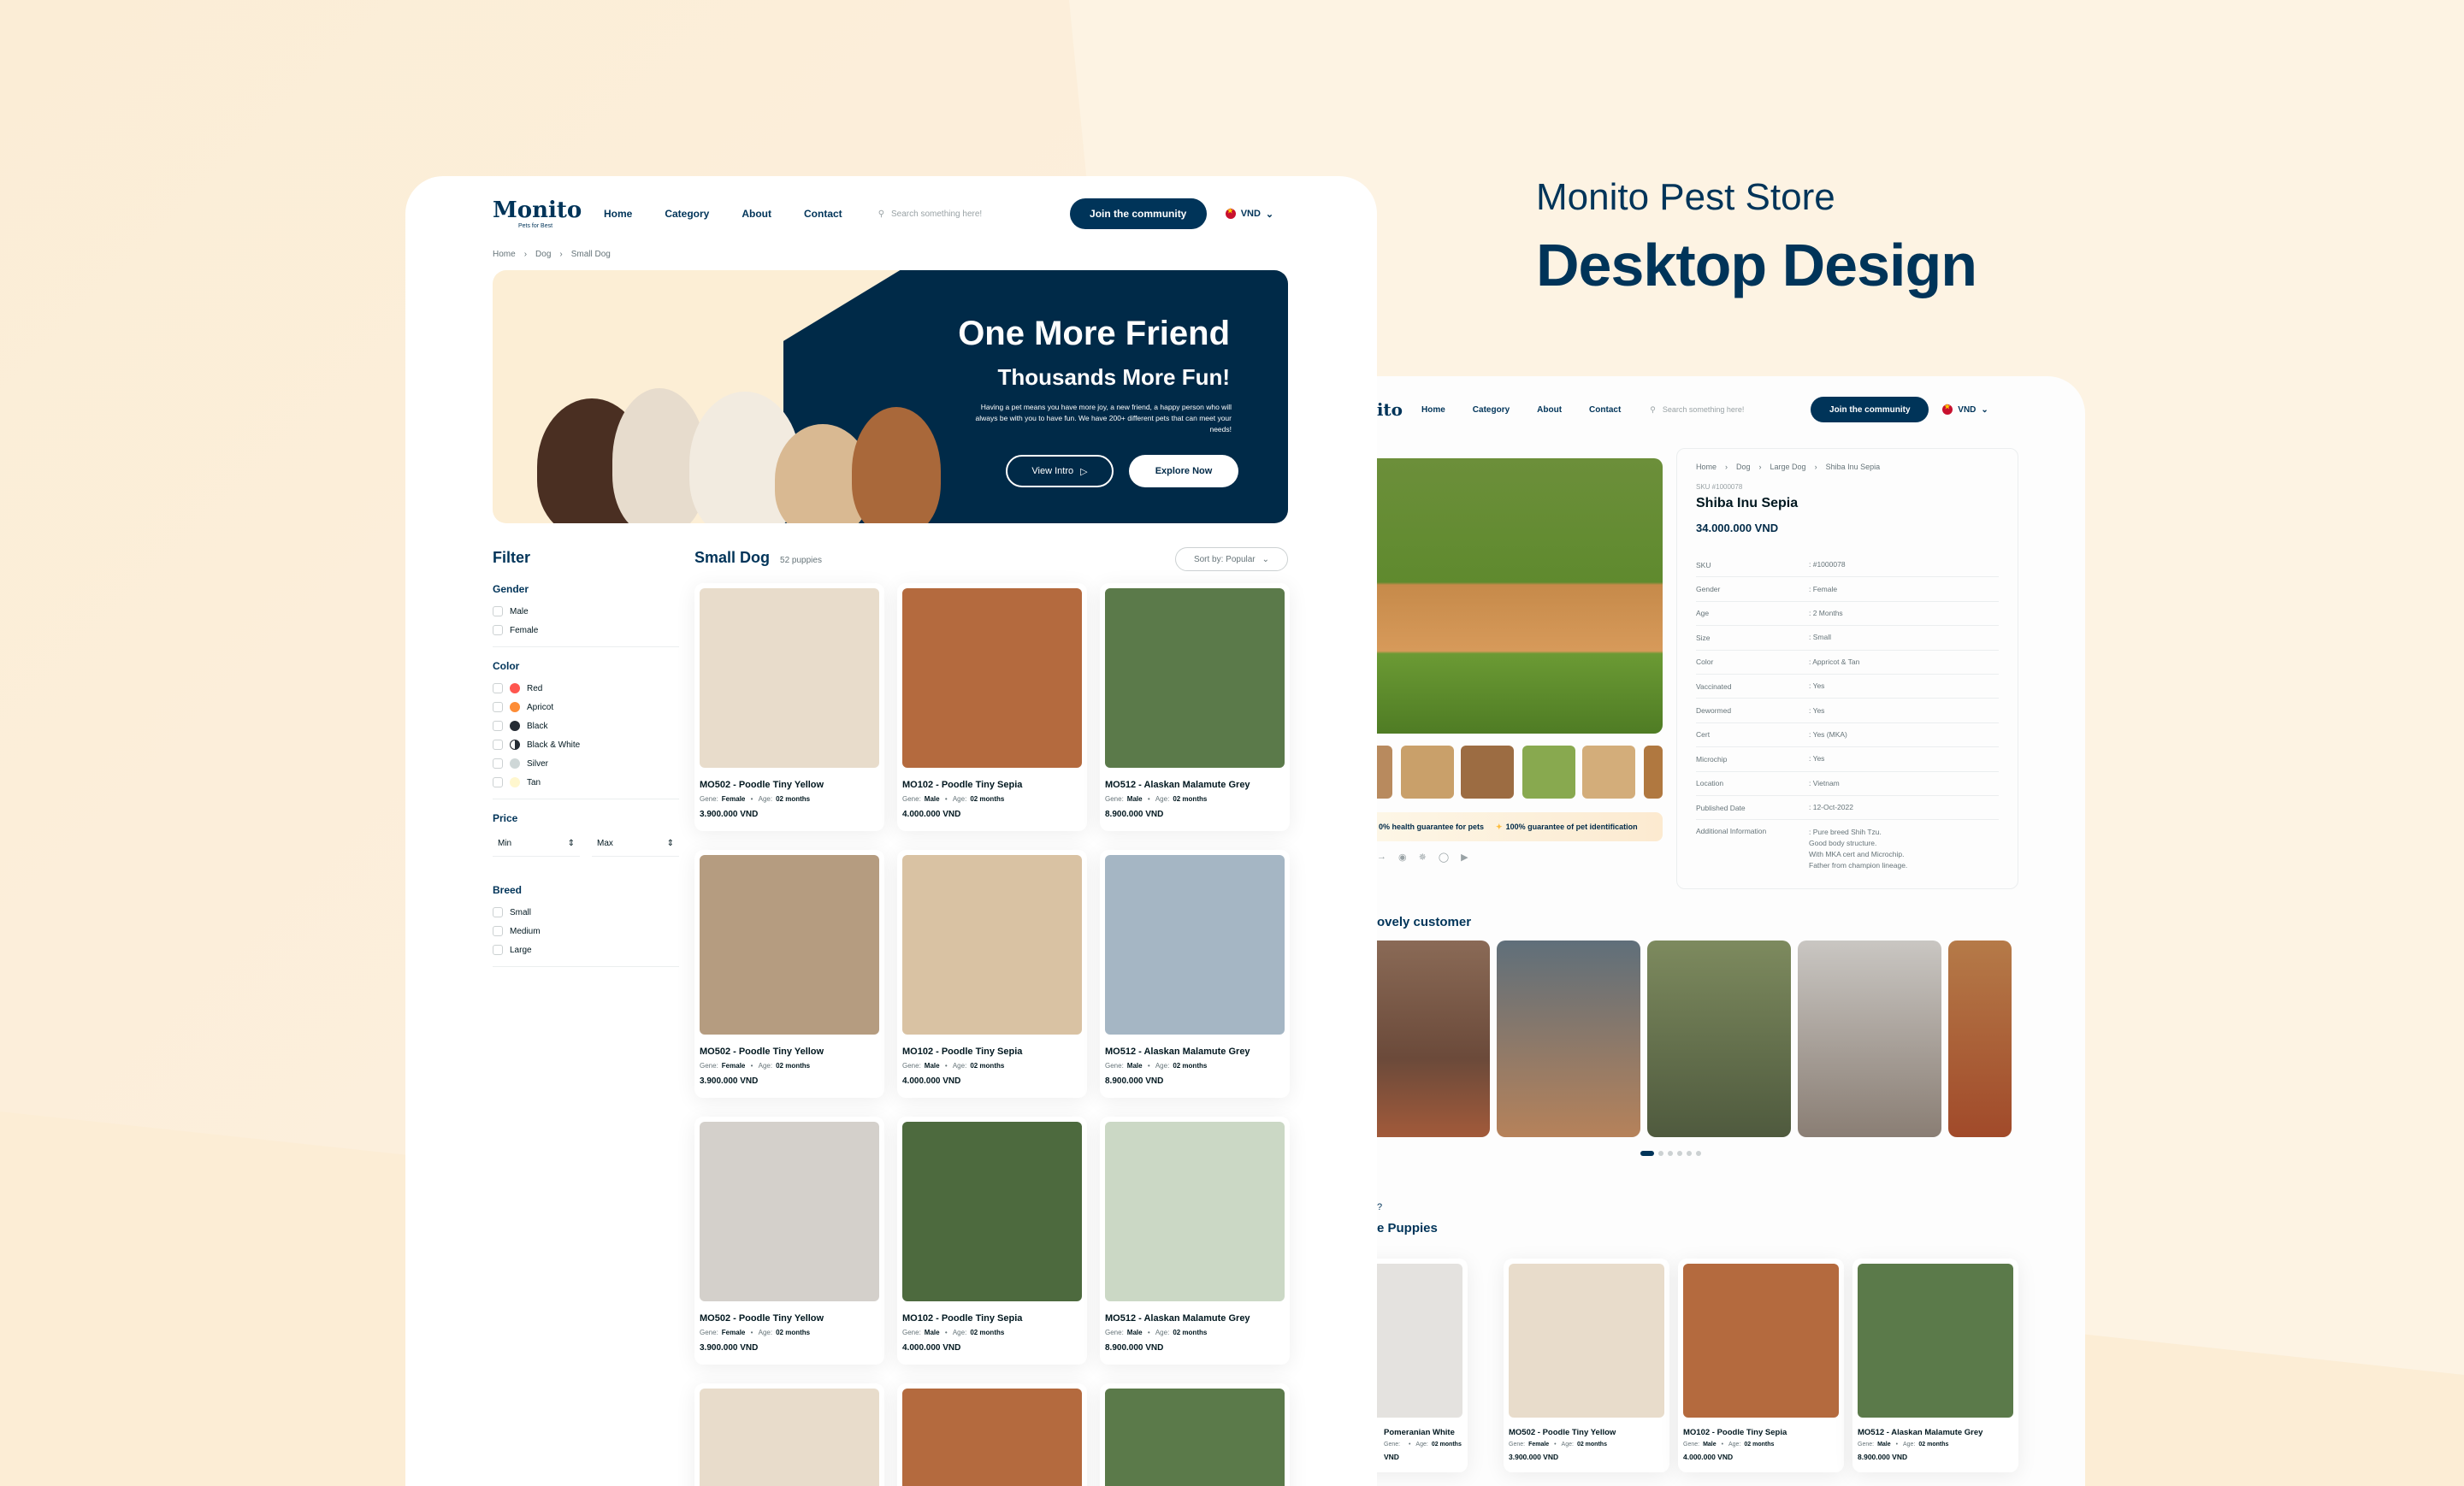  What do you see at coordinates (586, 763) in the screenshot?
I see `filter-option: Silver` at bounding box center [586, 763].